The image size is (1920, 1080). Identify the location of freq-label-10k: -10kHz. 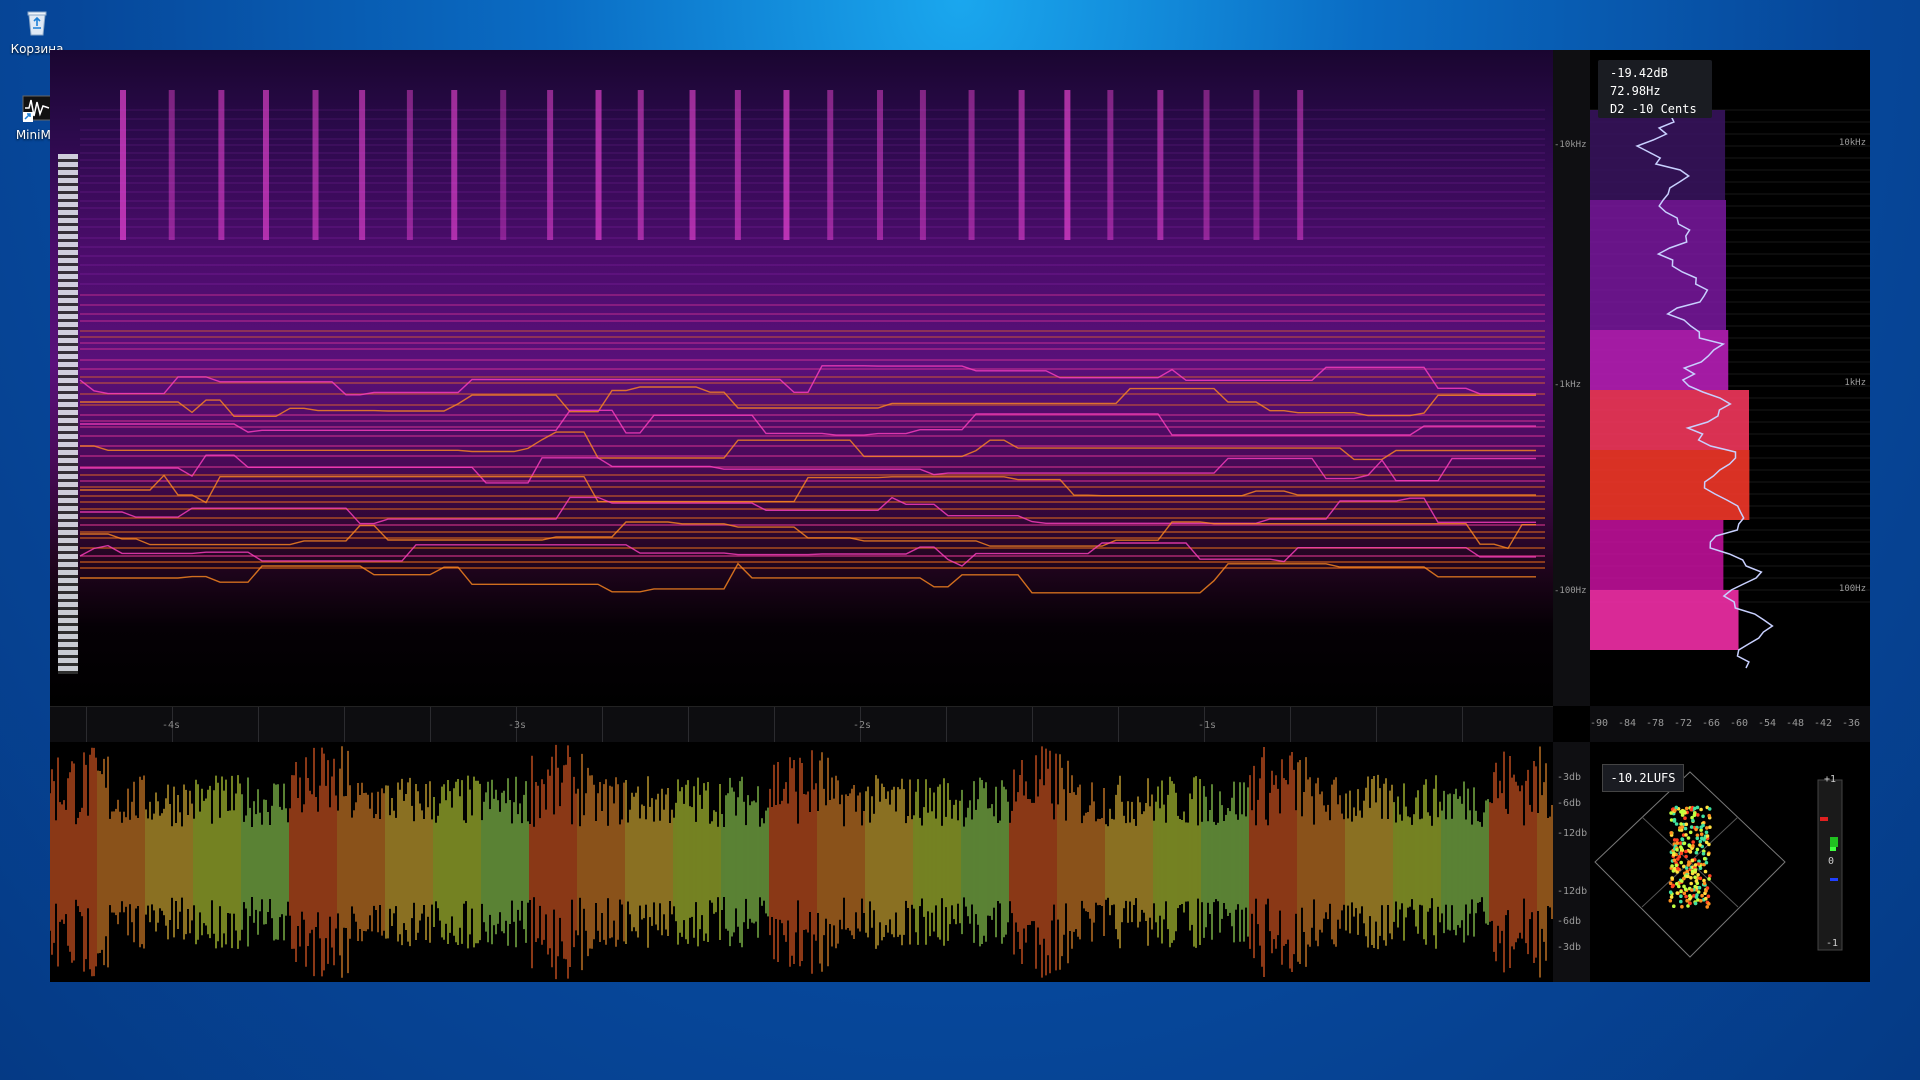
(1570, 145).